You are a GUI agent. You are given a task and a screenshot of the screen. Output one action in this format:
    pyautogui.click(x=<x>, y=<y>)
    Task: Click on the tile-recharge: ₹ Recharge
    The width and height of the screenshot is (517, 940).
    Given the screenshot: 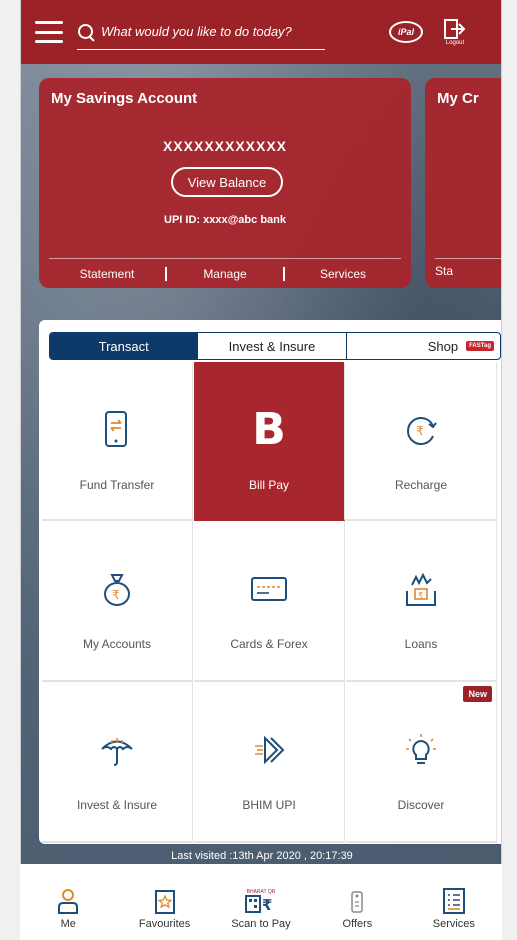 What is the action you would take?
    pyautogui.click(x=421, y=441)
    